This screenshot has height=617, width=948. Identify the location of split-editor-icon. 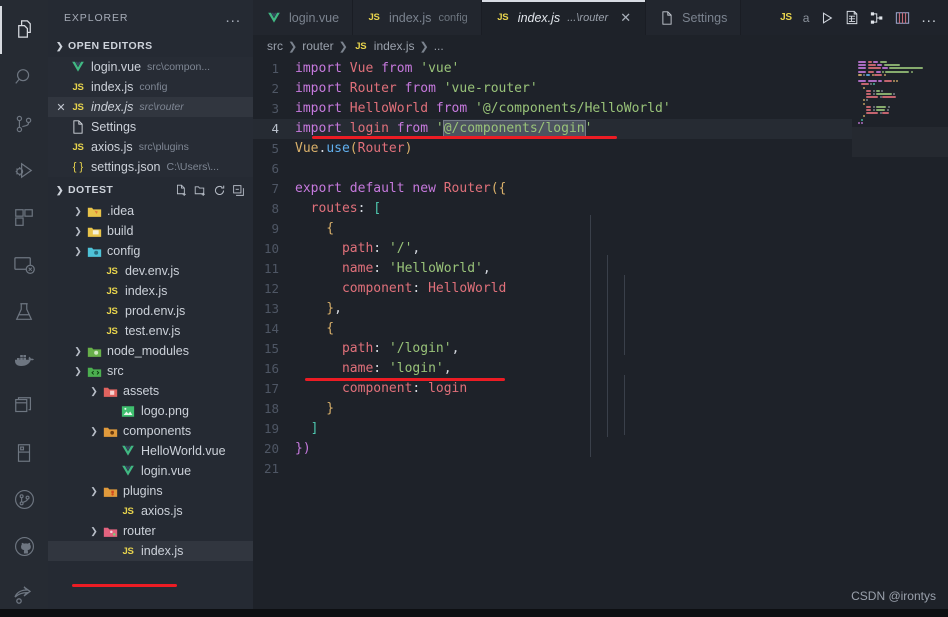
(902, 18).